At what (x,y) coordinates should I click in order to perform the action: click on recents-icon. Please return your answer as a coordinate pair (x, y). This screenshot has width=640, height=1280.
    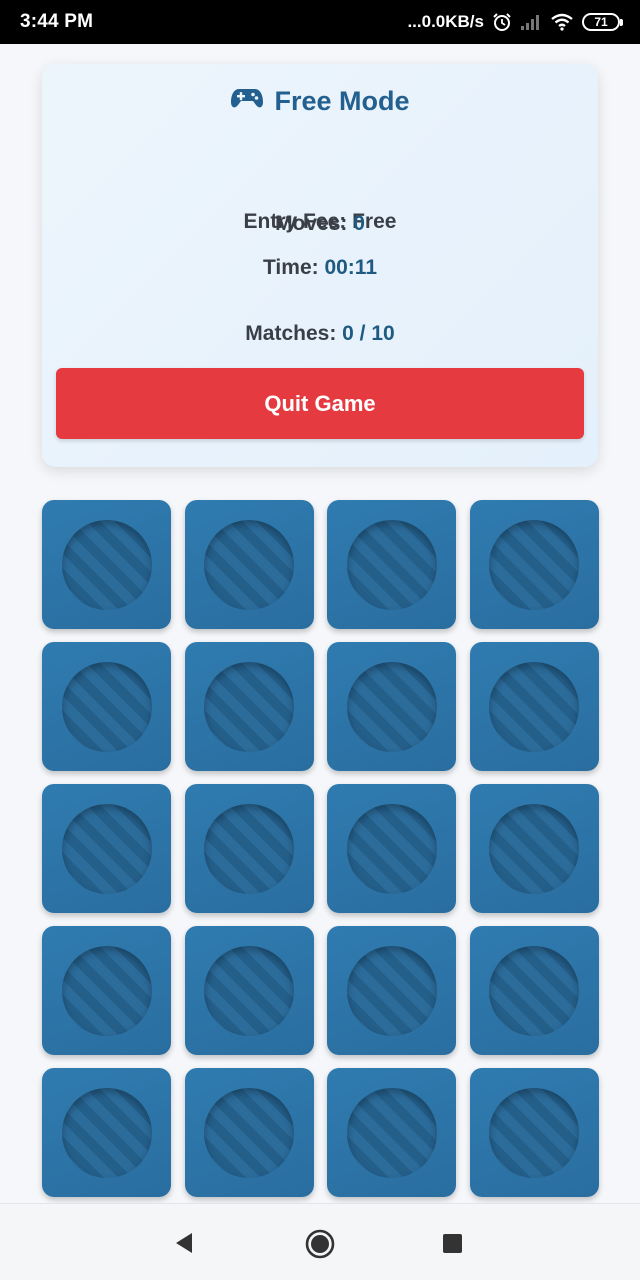
    Looking at the image, I should click on (453, 1245).